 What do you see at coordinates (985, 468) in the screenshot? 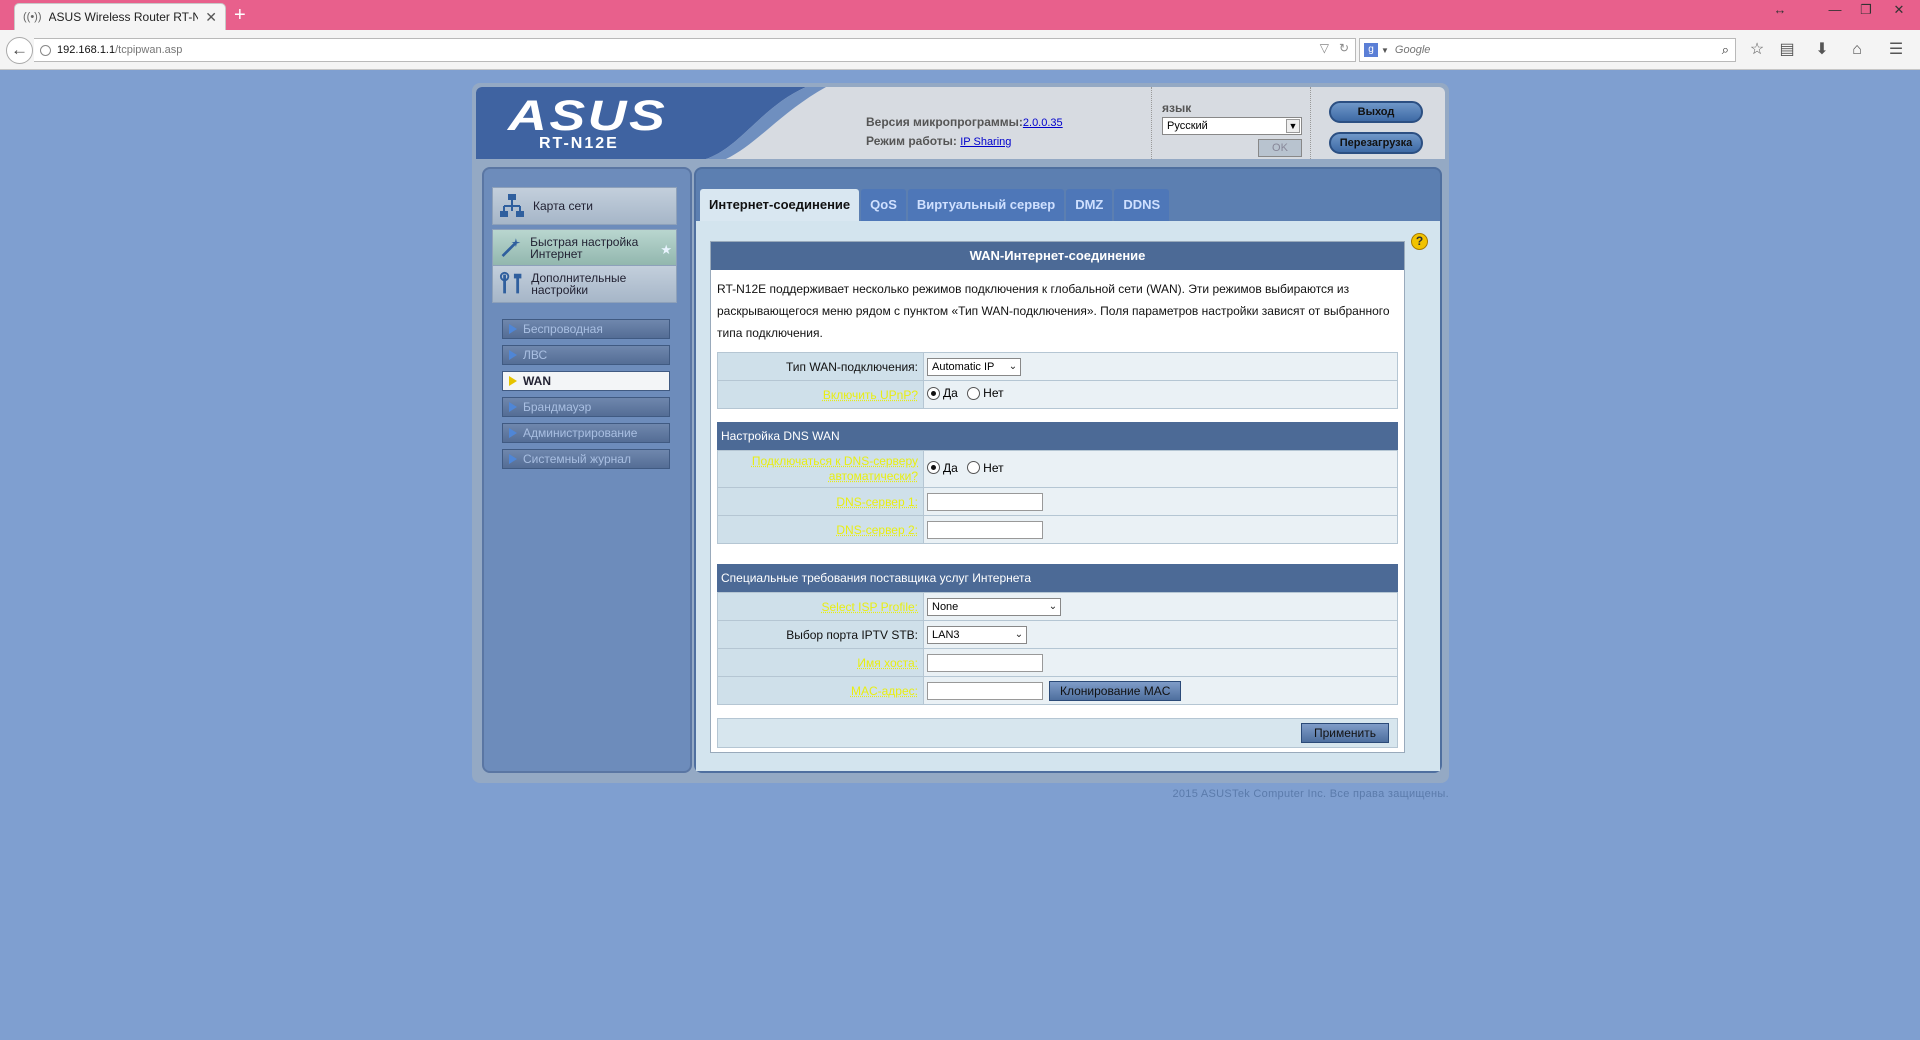
I see `dns-auto-no-radio: Нет` at bounding box center [985, 468].